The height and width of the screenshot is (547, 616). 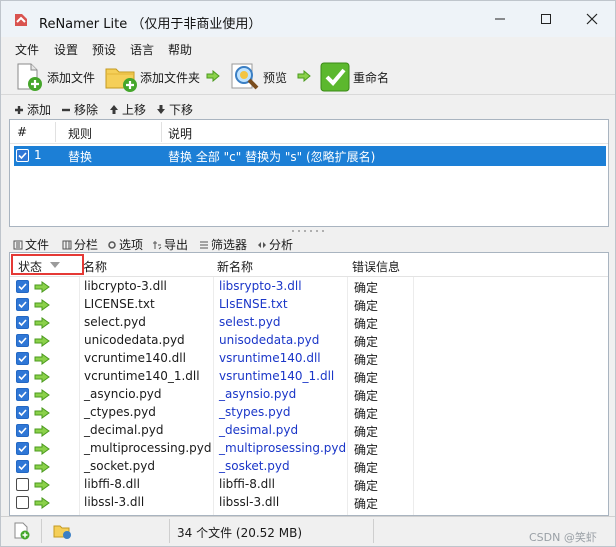 I want to click on file-row: LICENSE.txt LIsENSE.txt 确定, so click(x=309, y=305).